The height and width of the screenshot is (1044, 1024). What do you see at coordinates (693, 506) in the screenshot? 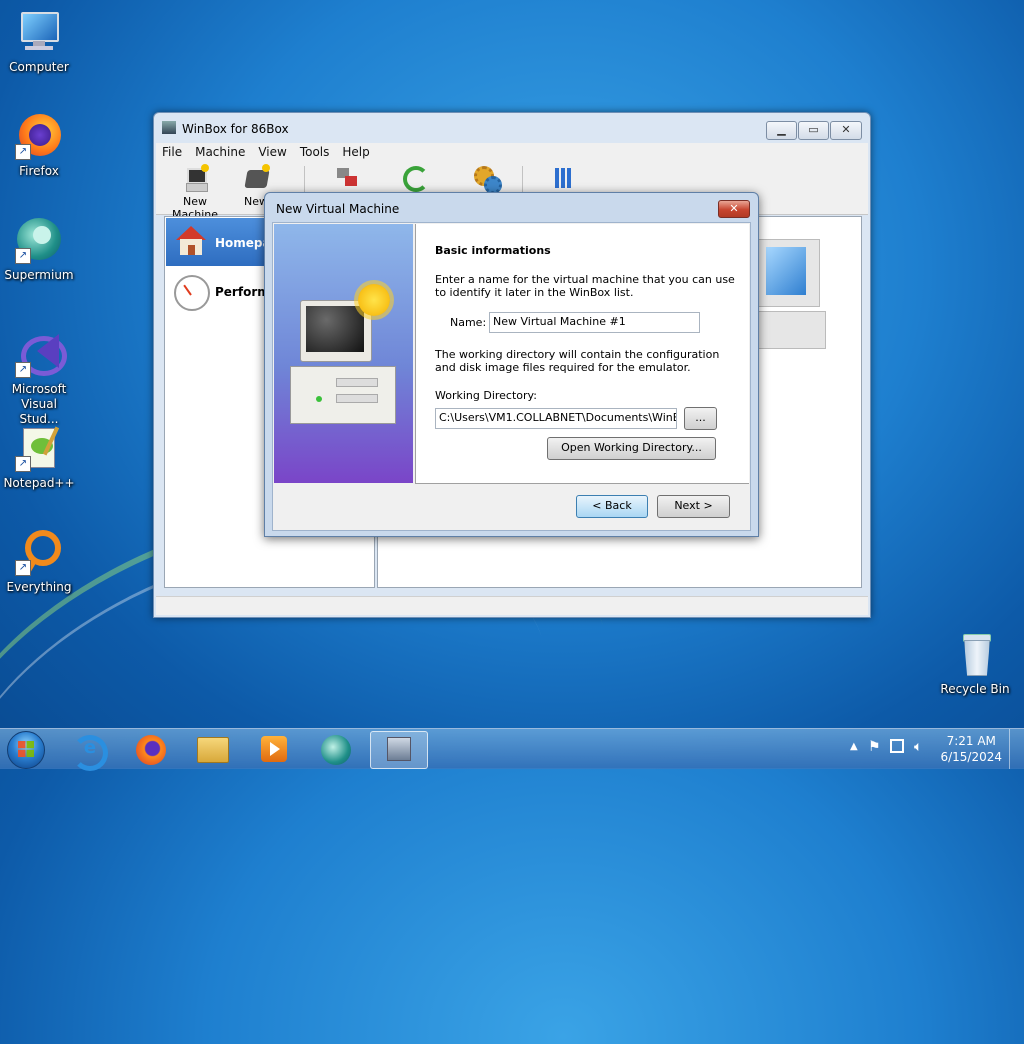
I see `next-button: Next >` at bounding box center [693, 506].